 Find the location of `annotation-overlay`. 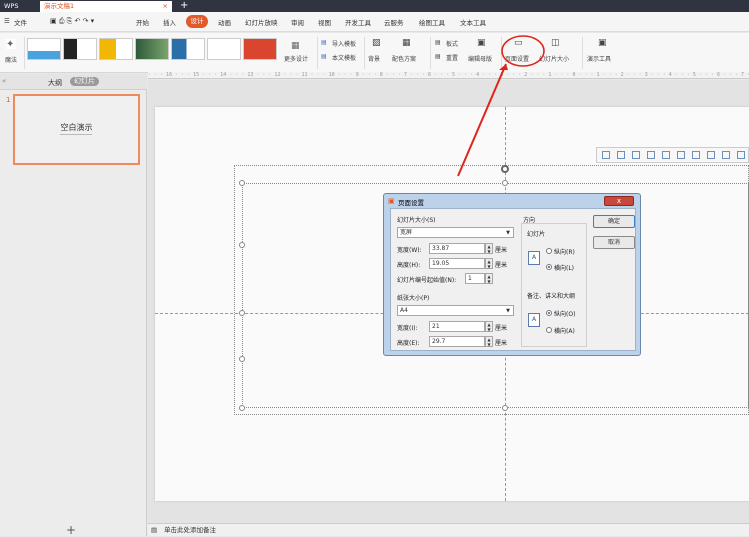

annotation-overlay is located at coordinates (501, 106).